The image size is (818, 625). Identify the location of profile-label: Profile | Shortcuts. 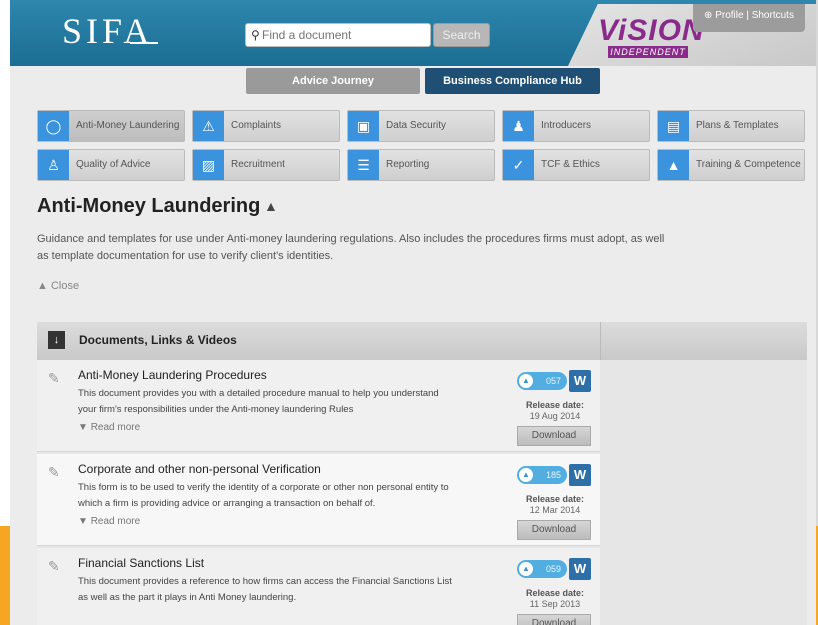
(754, 15).